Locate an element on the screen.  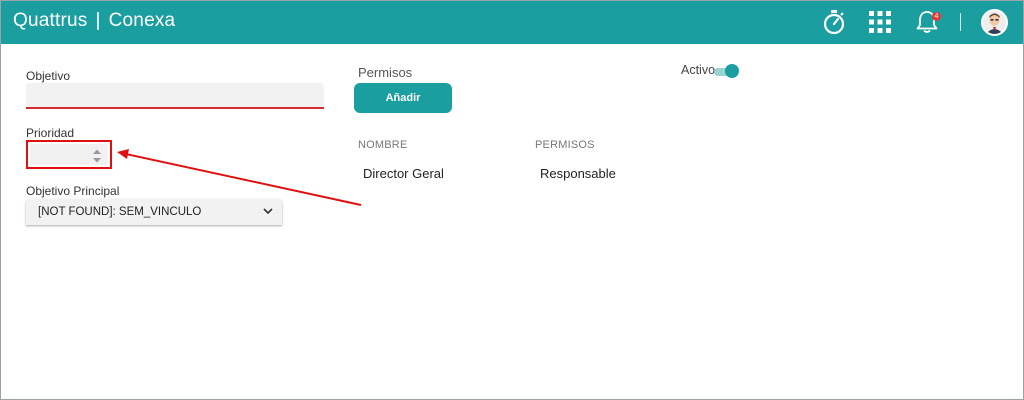
toggle-knob is located at coordinates (732, 71).